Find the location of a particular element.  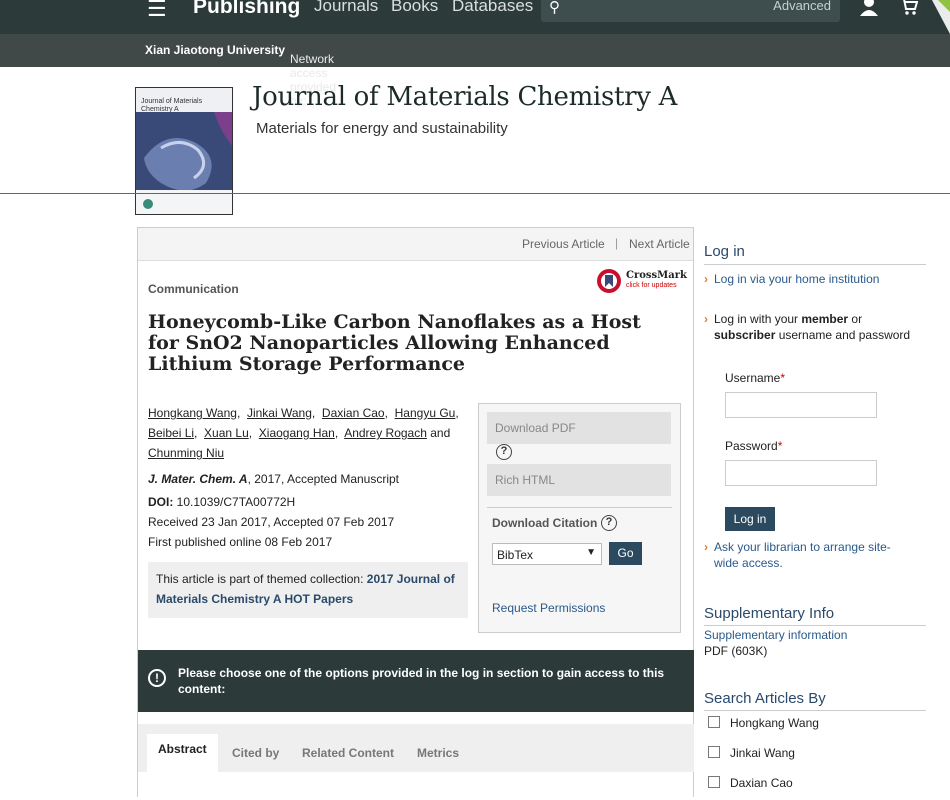

author-link: Hangyu Gu is located at coordinates (425, 413).